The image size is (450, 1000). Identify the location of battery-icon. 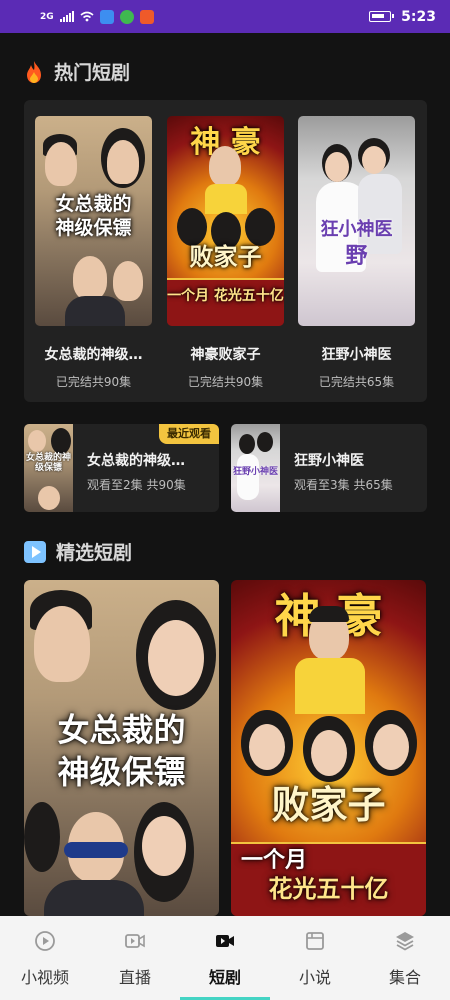
(382, 16).